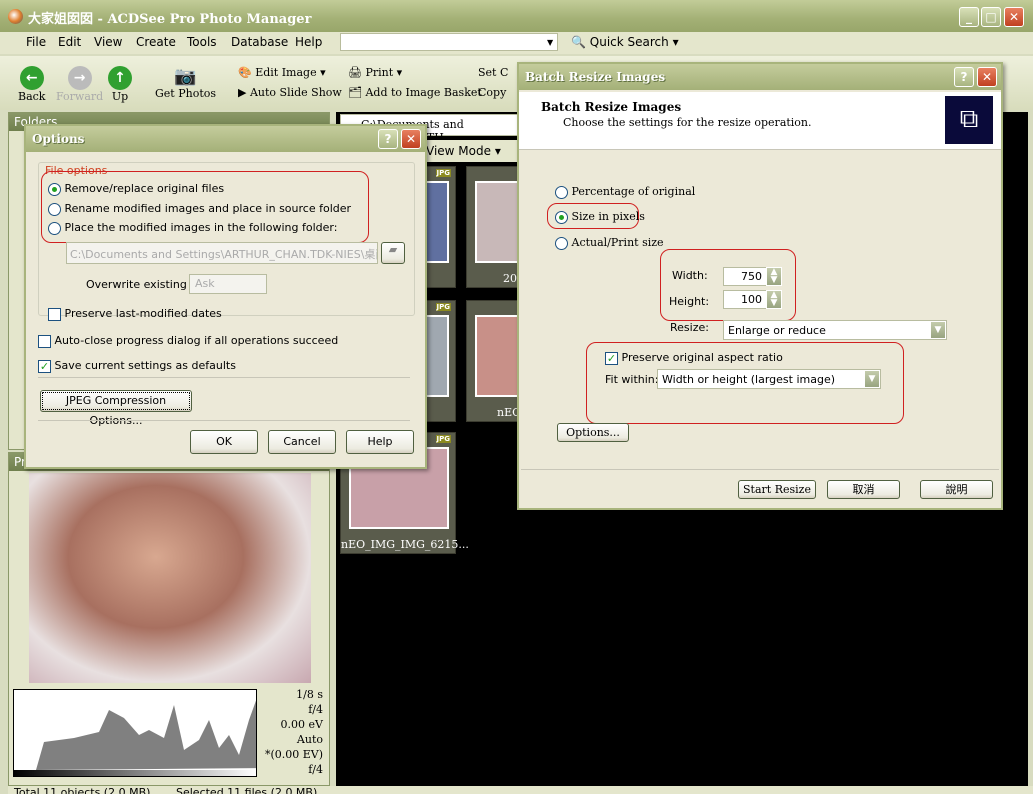 The width and height of the screenshot is (1033, 794). Describe the element at coordinates (136, 189) in the screenshot. I see `radio-remove-replace: Remove/replace original files` at that location.